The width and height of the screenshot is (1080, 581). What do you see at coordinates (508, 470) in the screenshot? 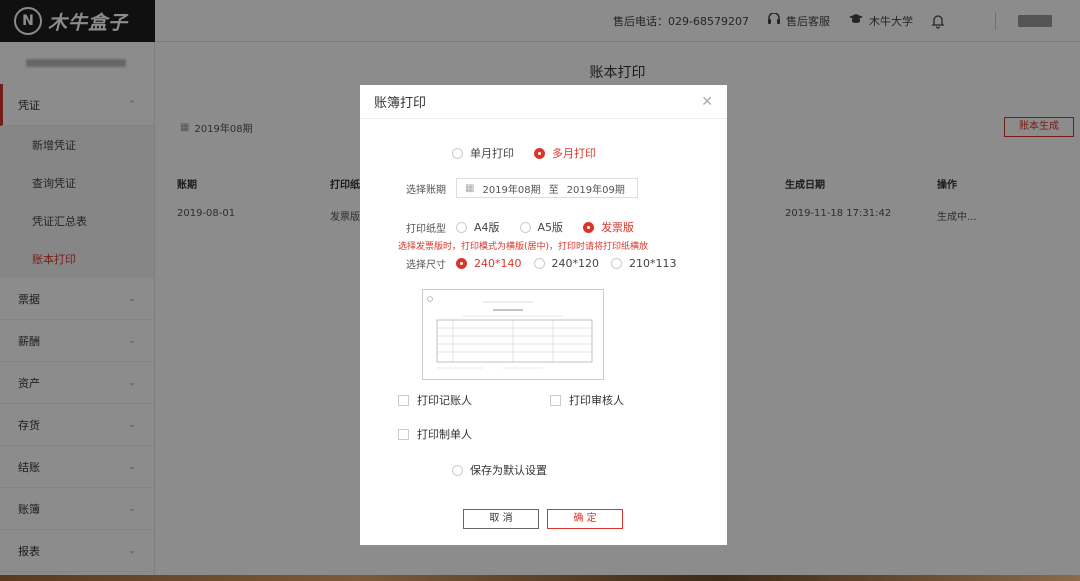
I see `option-label: 保存为默认设置` at bounding box center [508, 470].